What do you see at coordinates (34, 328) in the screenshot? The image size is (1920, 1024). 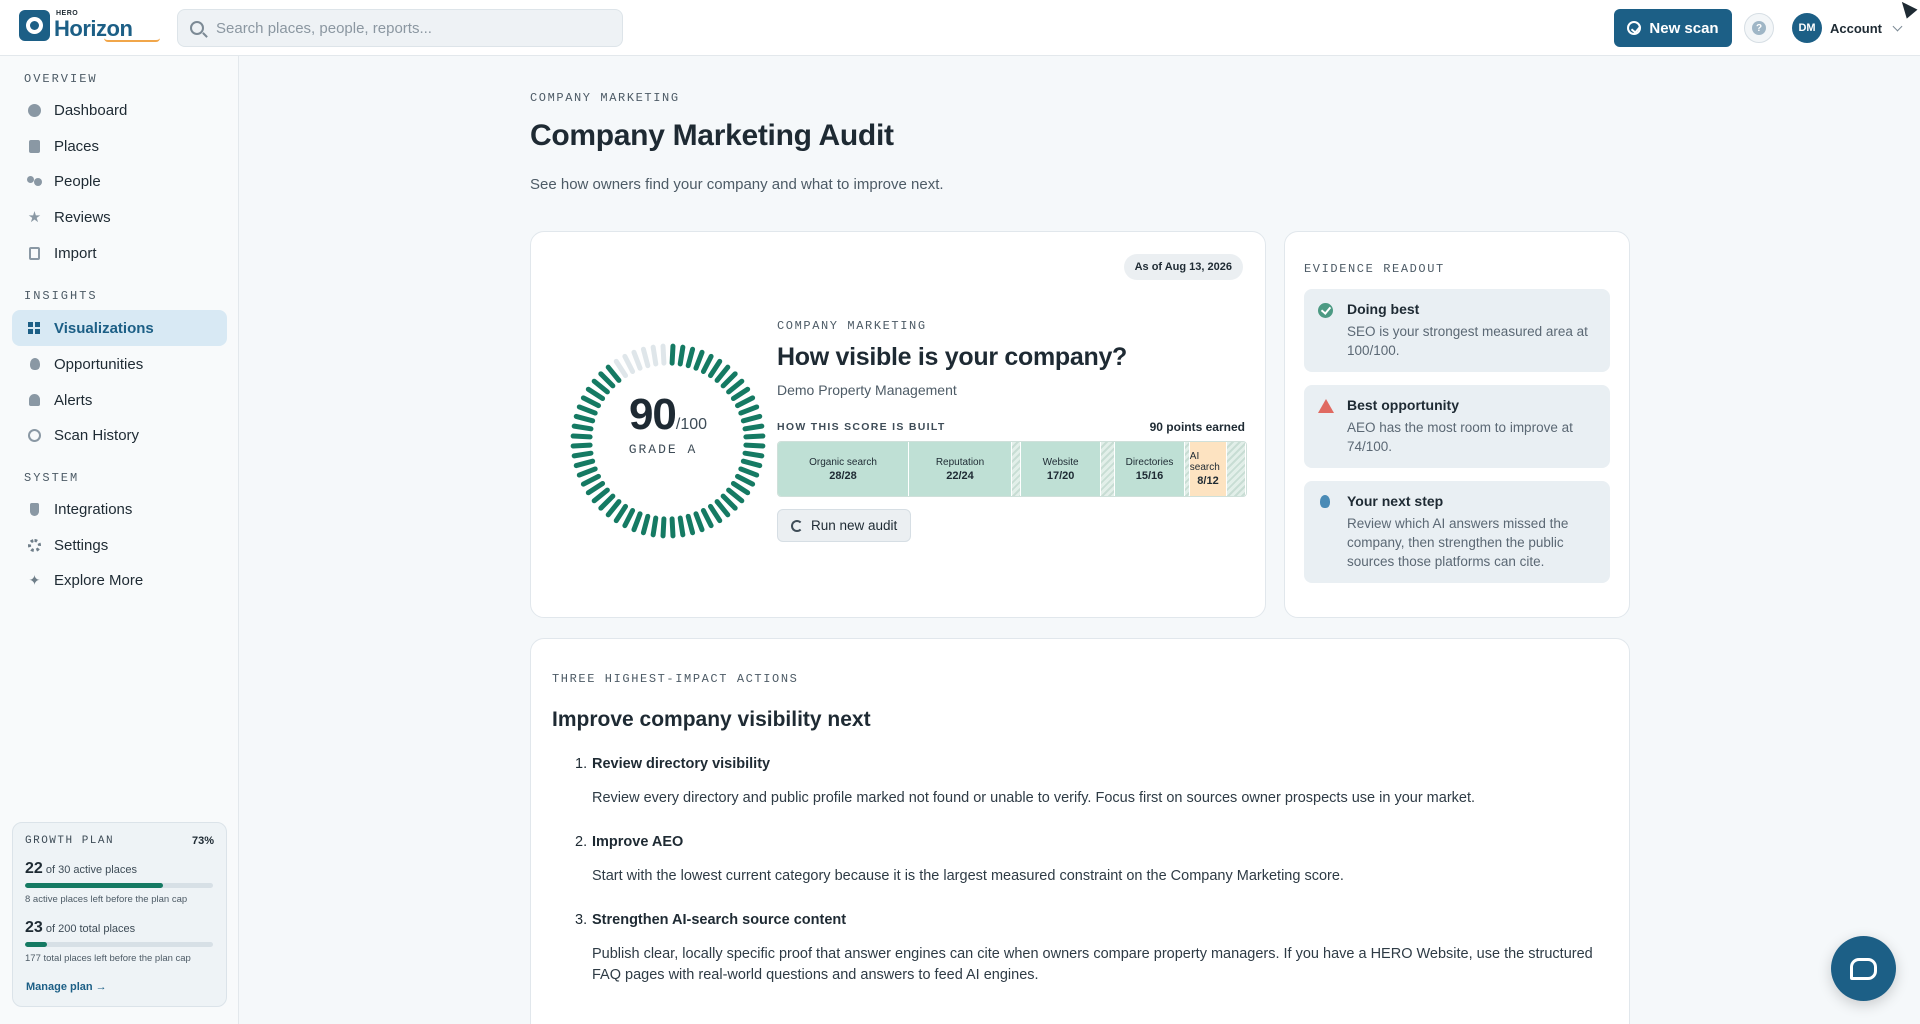 I see `grid-icon` at bounding box center [34, 328].